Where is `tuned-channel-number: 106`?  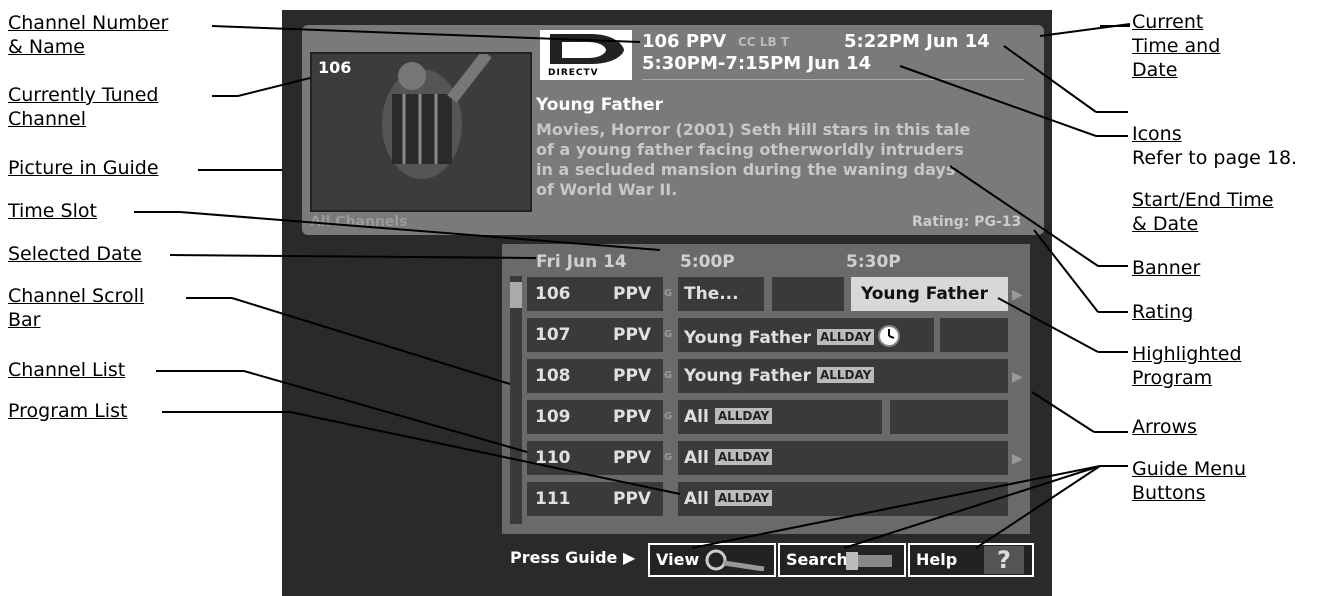 tuned-channel-number: 106 is located at coordinates (335, 67).